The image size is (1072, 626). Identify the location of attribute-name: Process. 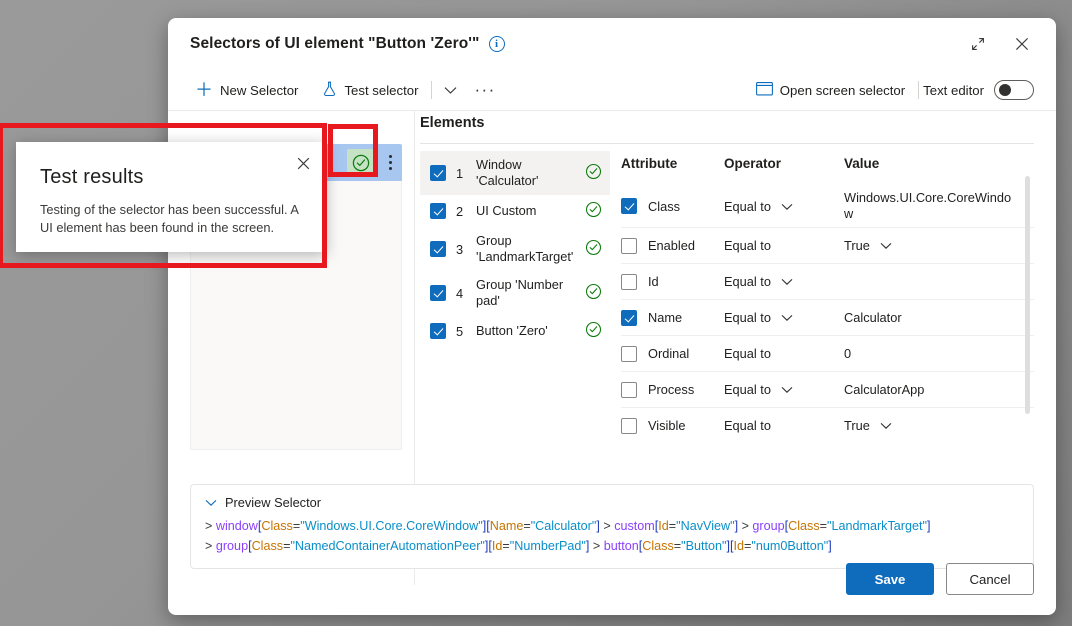
(671, 389).